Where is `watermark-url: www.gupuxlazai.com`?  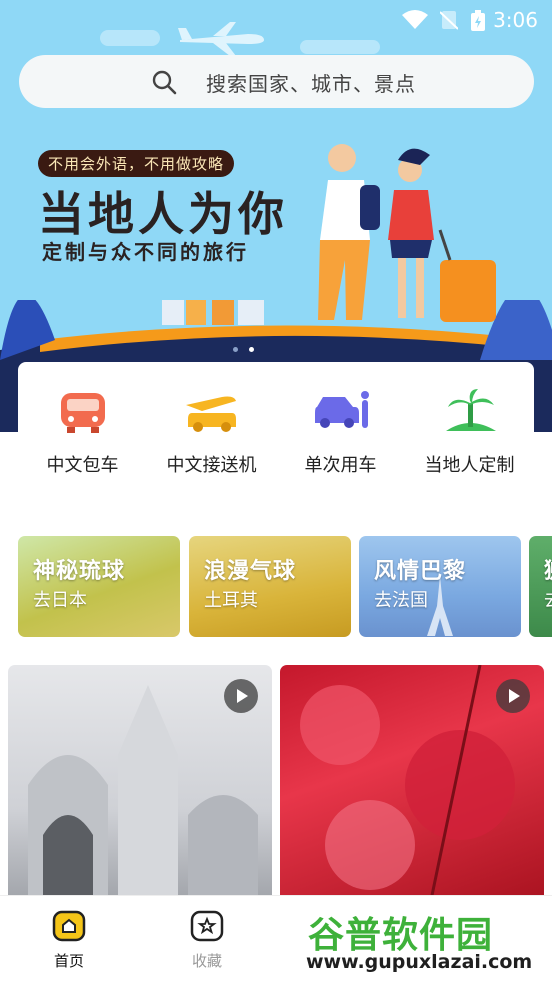 watermark-url: www.gupuxlazai.com is located at coordinates (419, 962).